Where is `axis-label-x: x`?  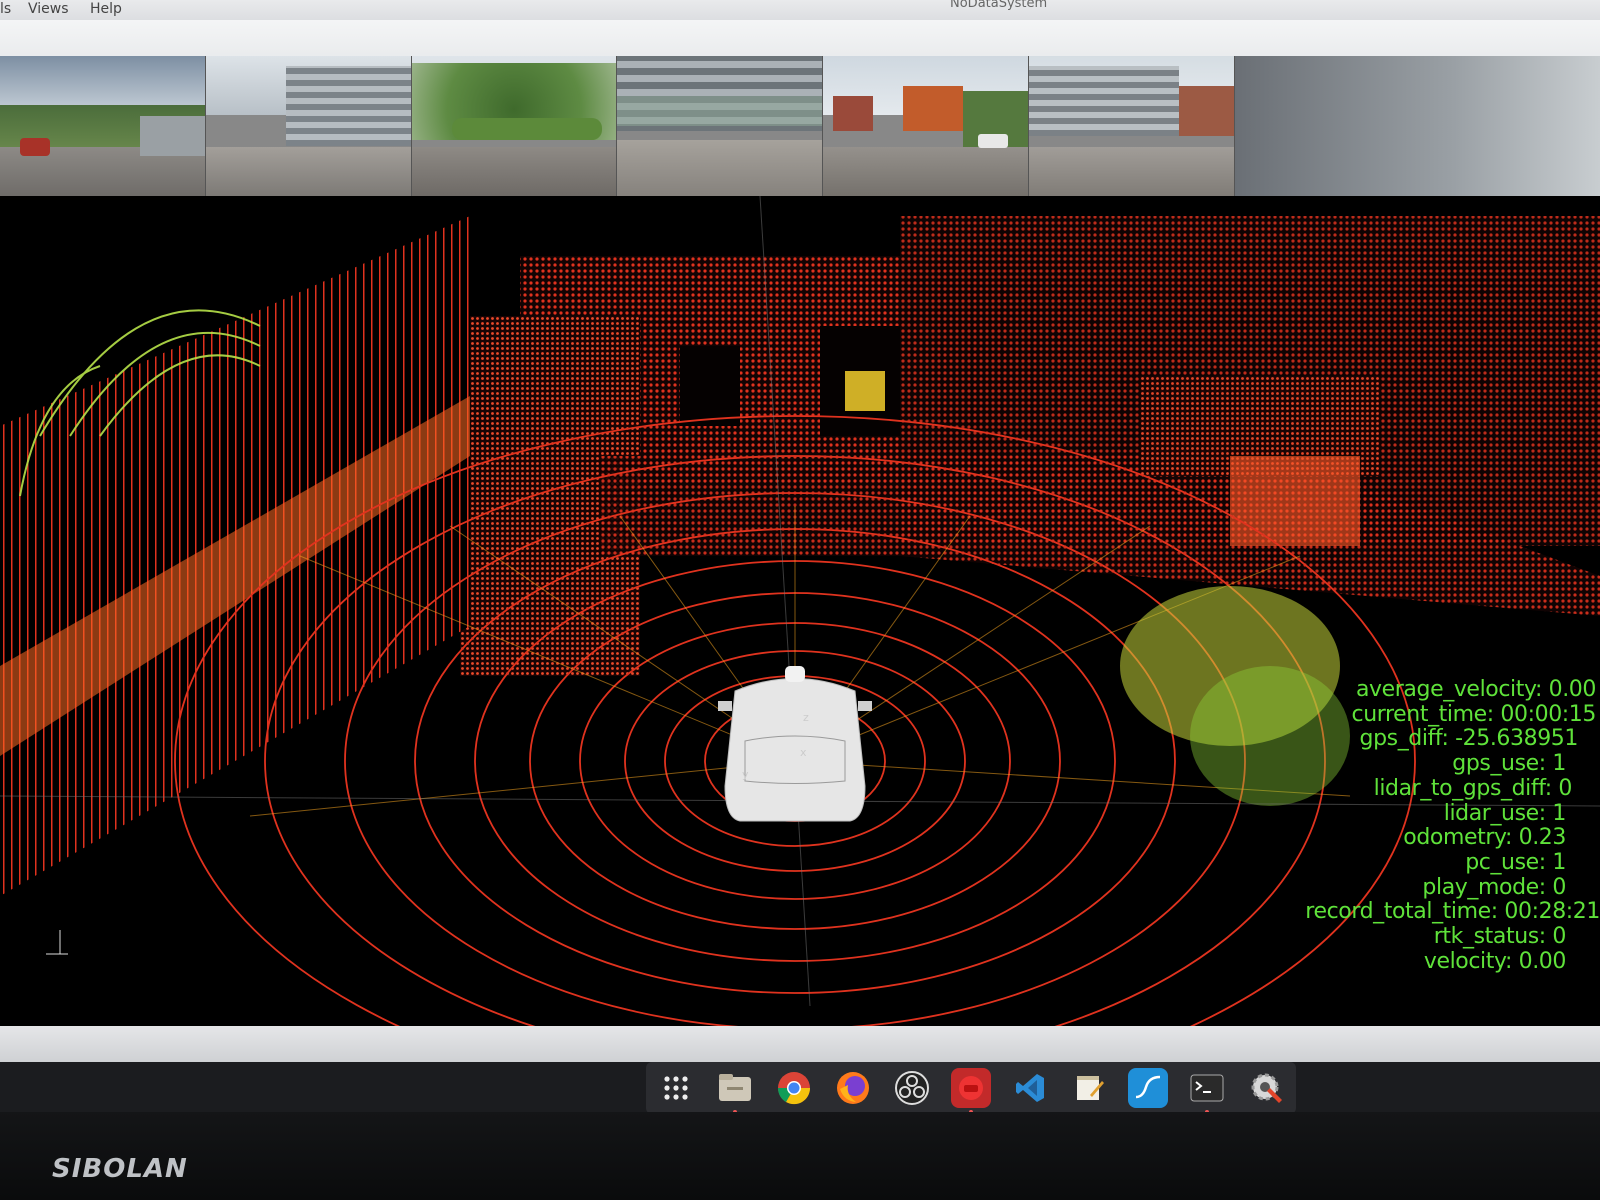 axis-label-x: x is located at coordinates (803, 752).